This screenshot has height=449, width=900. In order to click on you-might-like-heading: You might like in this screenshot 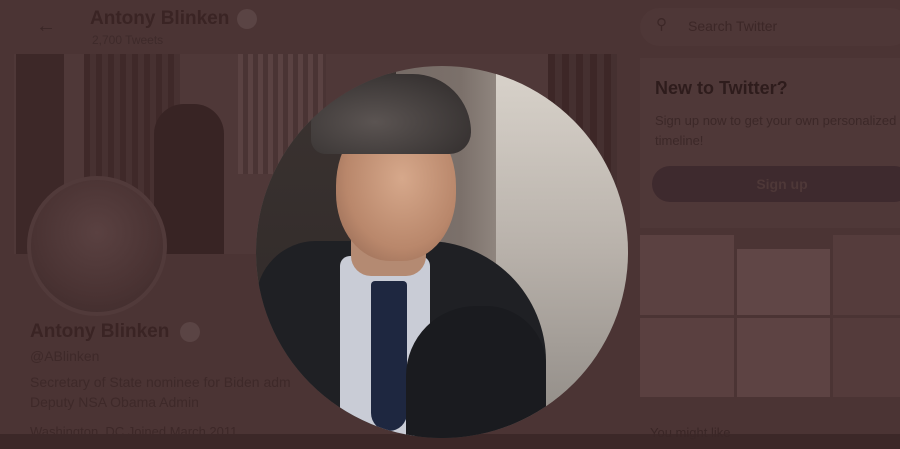, I will do `click(690, 432)`.